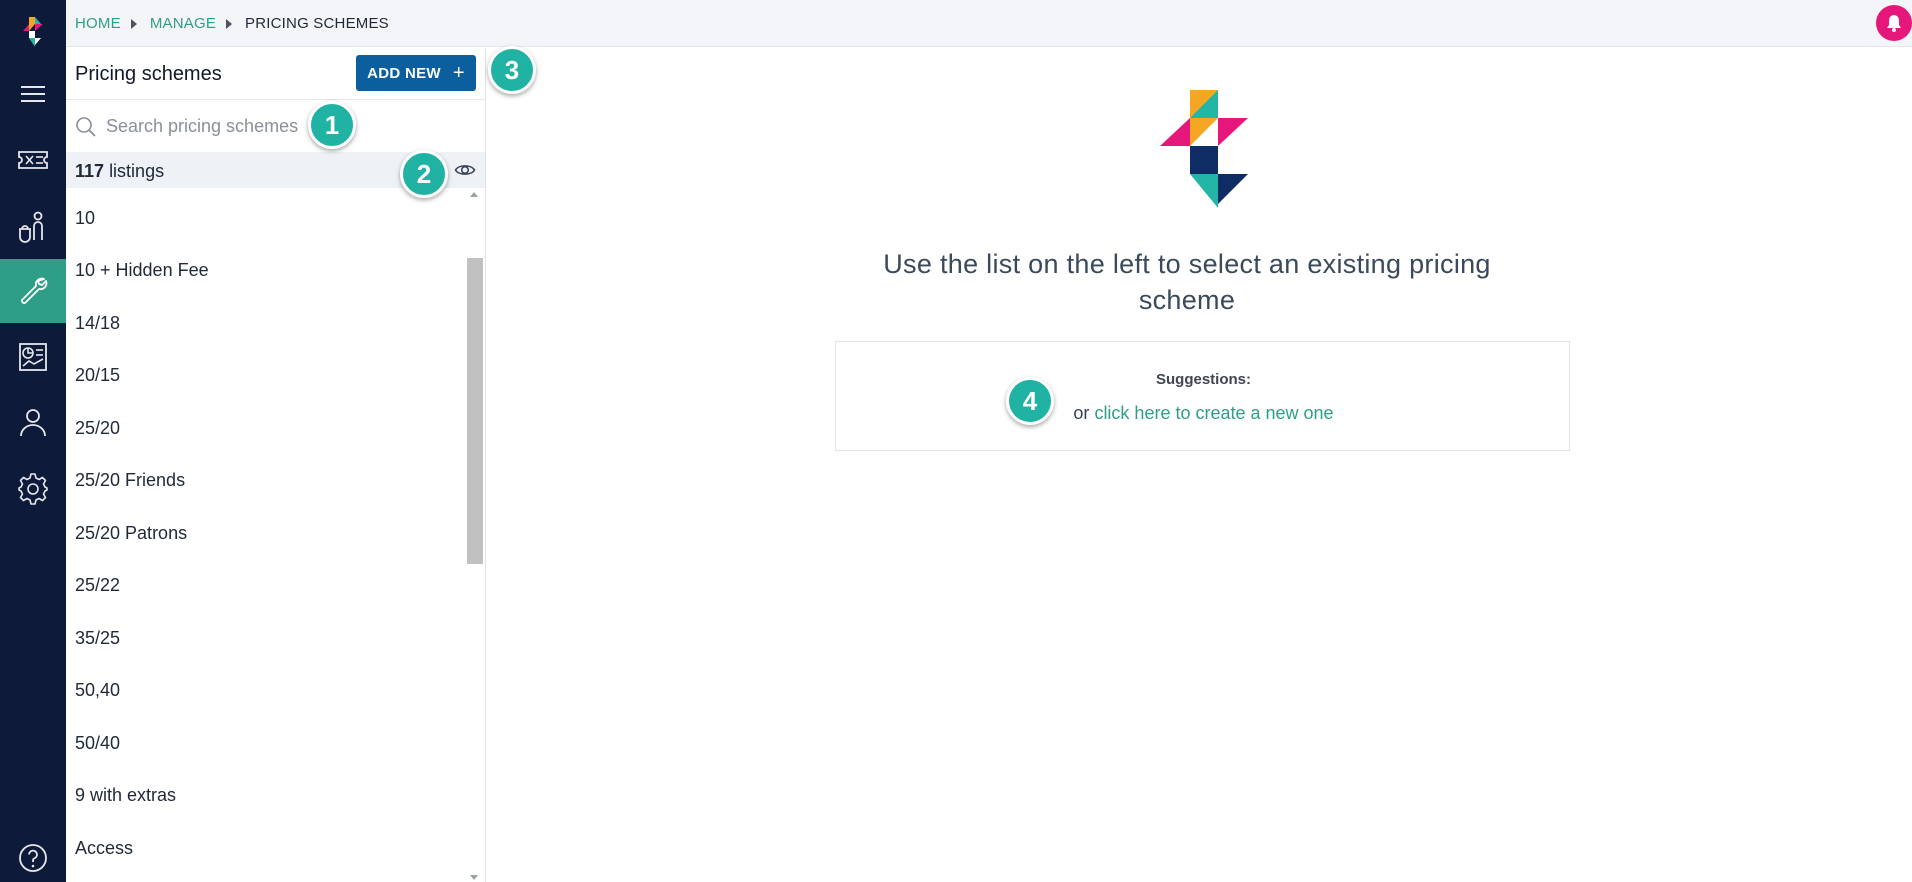  I want to click on rail-item-manage, so click(33, 291).